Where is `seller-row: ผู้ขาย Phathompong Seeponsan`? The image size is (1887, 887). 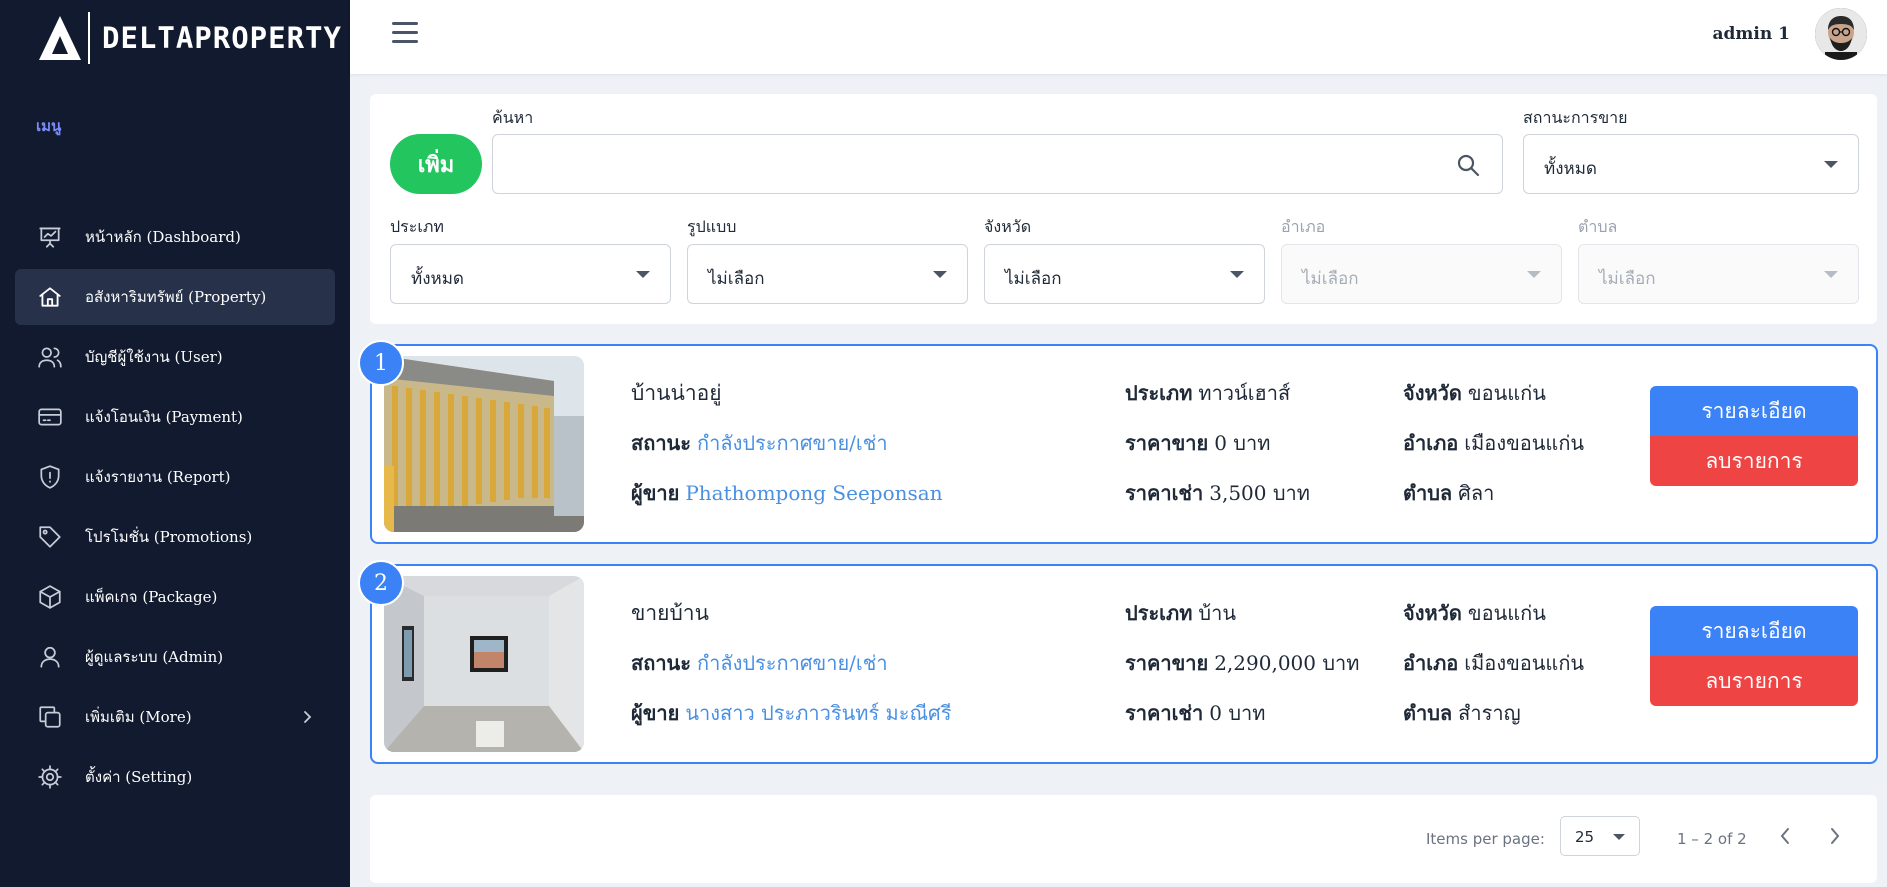 seller-row: ผู้ขาย Phathompong Seeponsan is located at coordinates (787, 493).